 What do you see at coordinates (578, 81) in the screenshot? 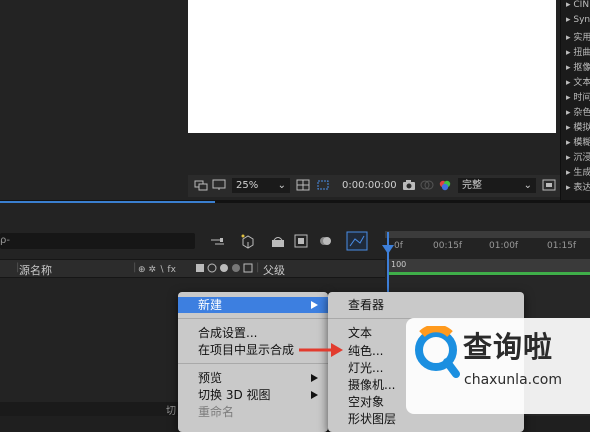
I see `effect-category: ▸ 文本` at bounding box center [578, 81].